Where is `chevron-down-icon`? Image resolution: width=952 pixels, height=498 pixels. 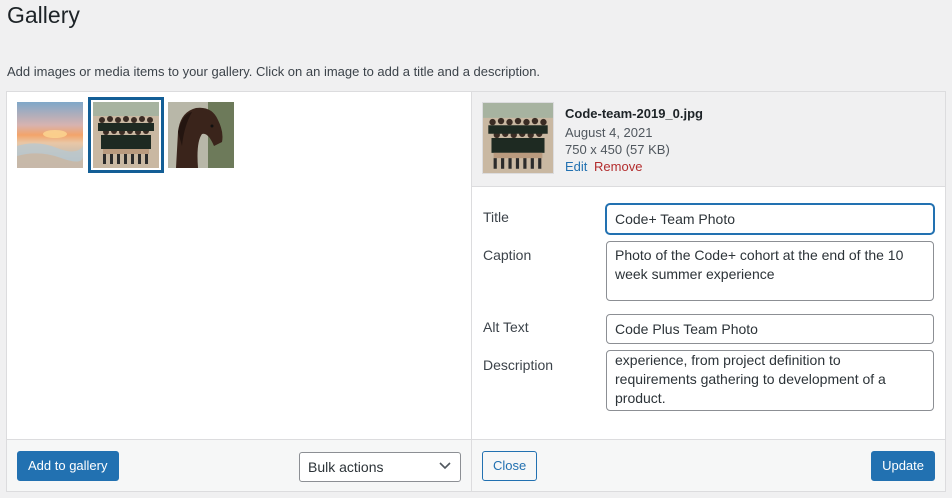
chevron-down-icon is located at coordinates (445, 466).